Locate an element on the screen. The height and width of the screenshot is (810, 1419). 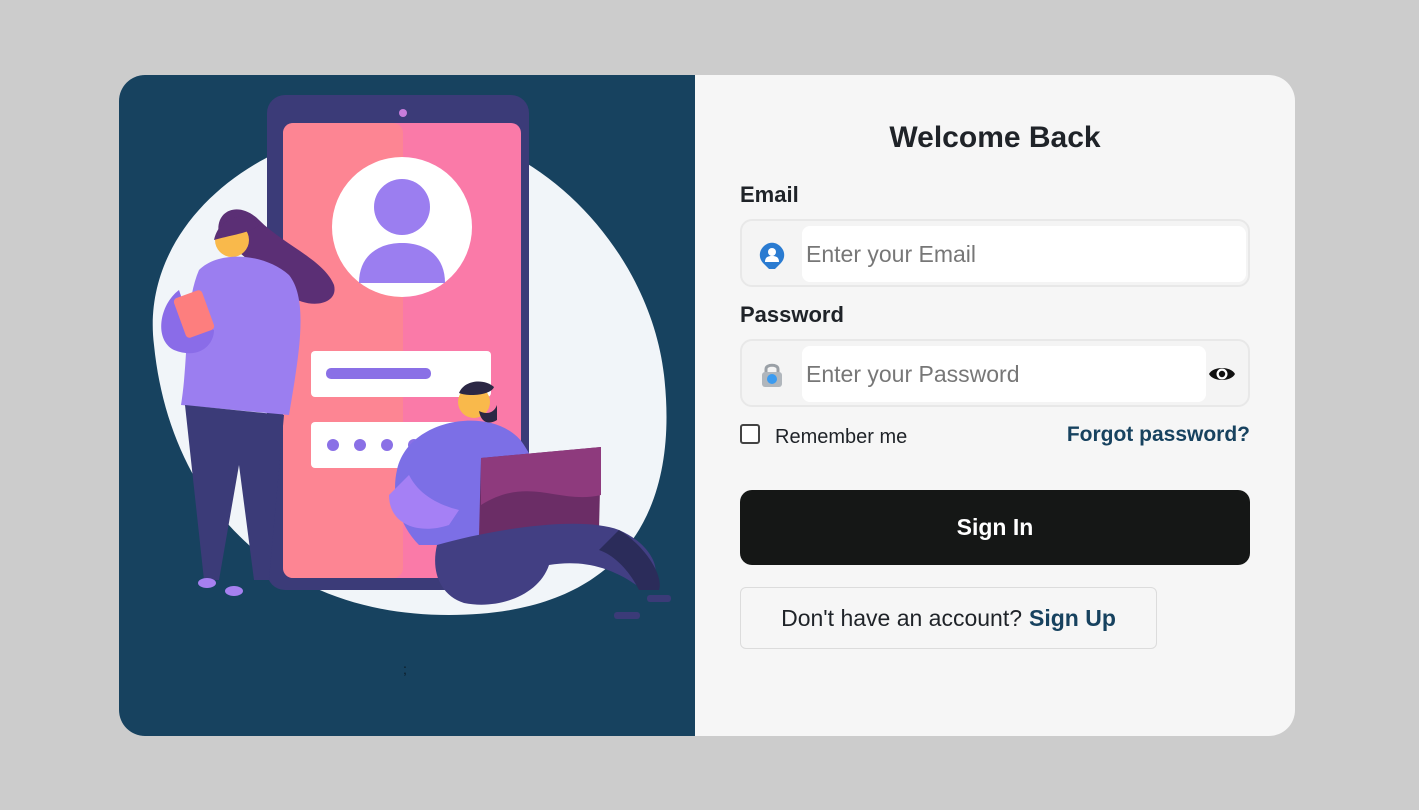
email-input is located at coordinates (1024, 254).